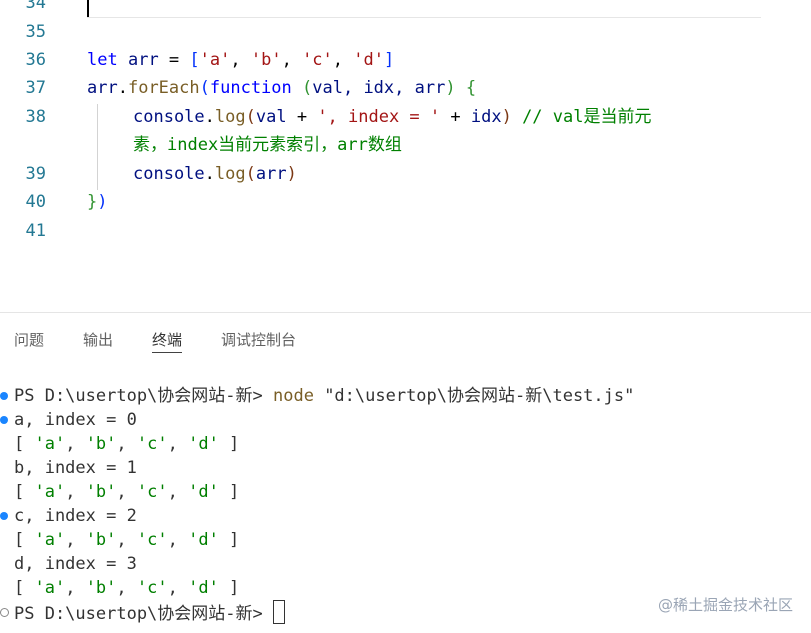 This screenshot has width=811, height=633. What do you see at coordinates (194, 60) in the screenshot?
I see `code-token: [` at bounding box center [194, 60].